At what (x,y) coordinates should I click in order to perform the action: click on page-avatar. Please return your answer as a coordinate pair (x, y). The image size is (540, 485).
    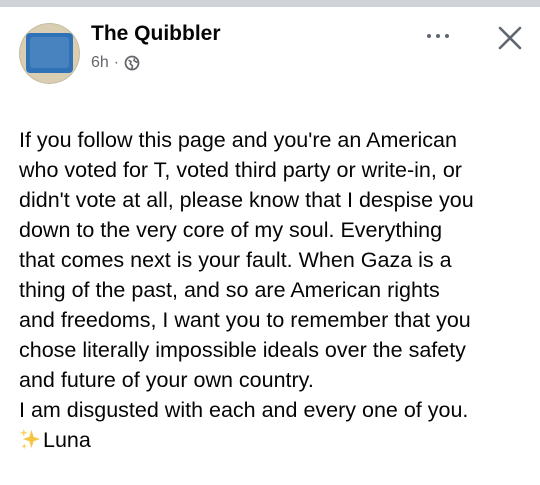
    Looking at the image, I should click on (49, 53).